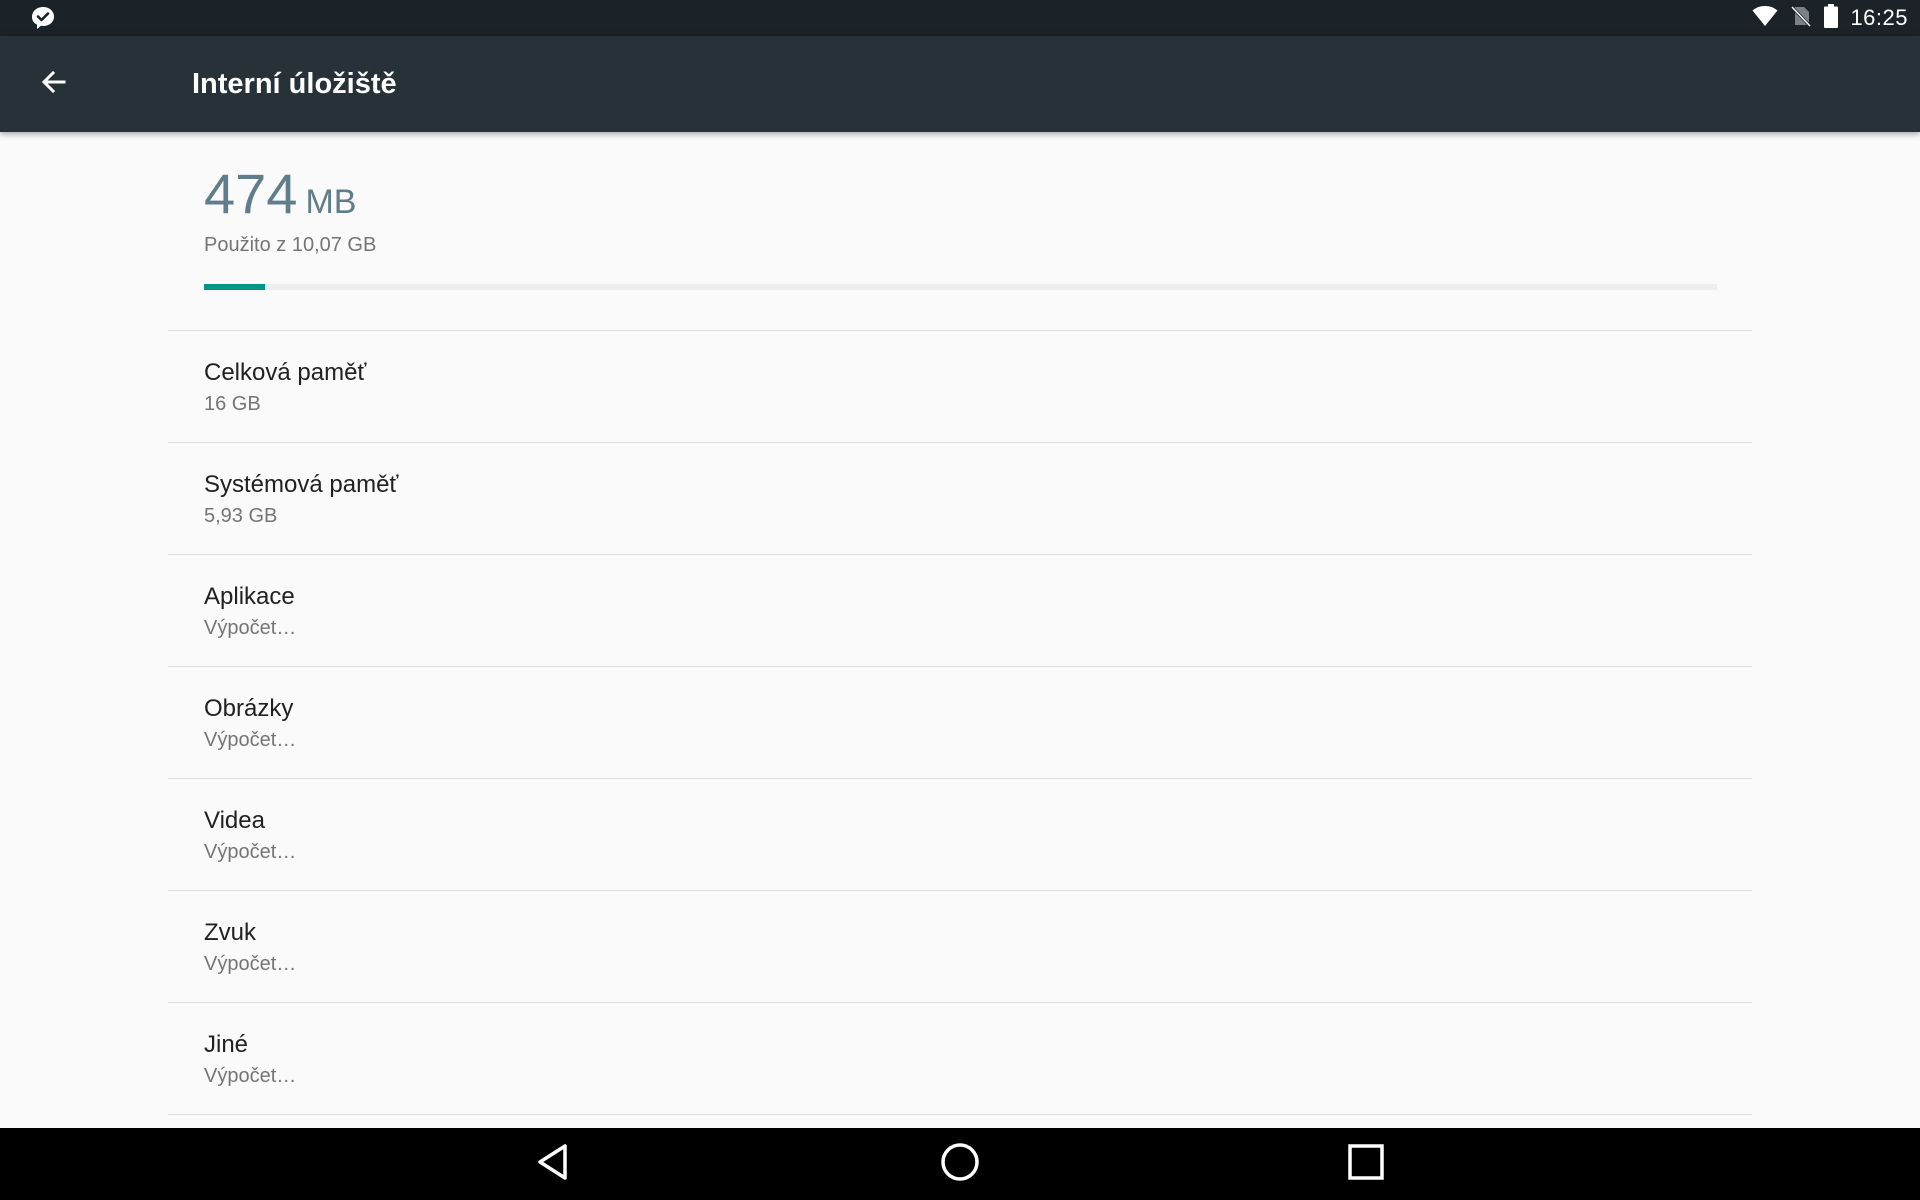 This screenshot has height=1200, width=1920. I want to click on status-bar: 16:25, so click(960, 18).